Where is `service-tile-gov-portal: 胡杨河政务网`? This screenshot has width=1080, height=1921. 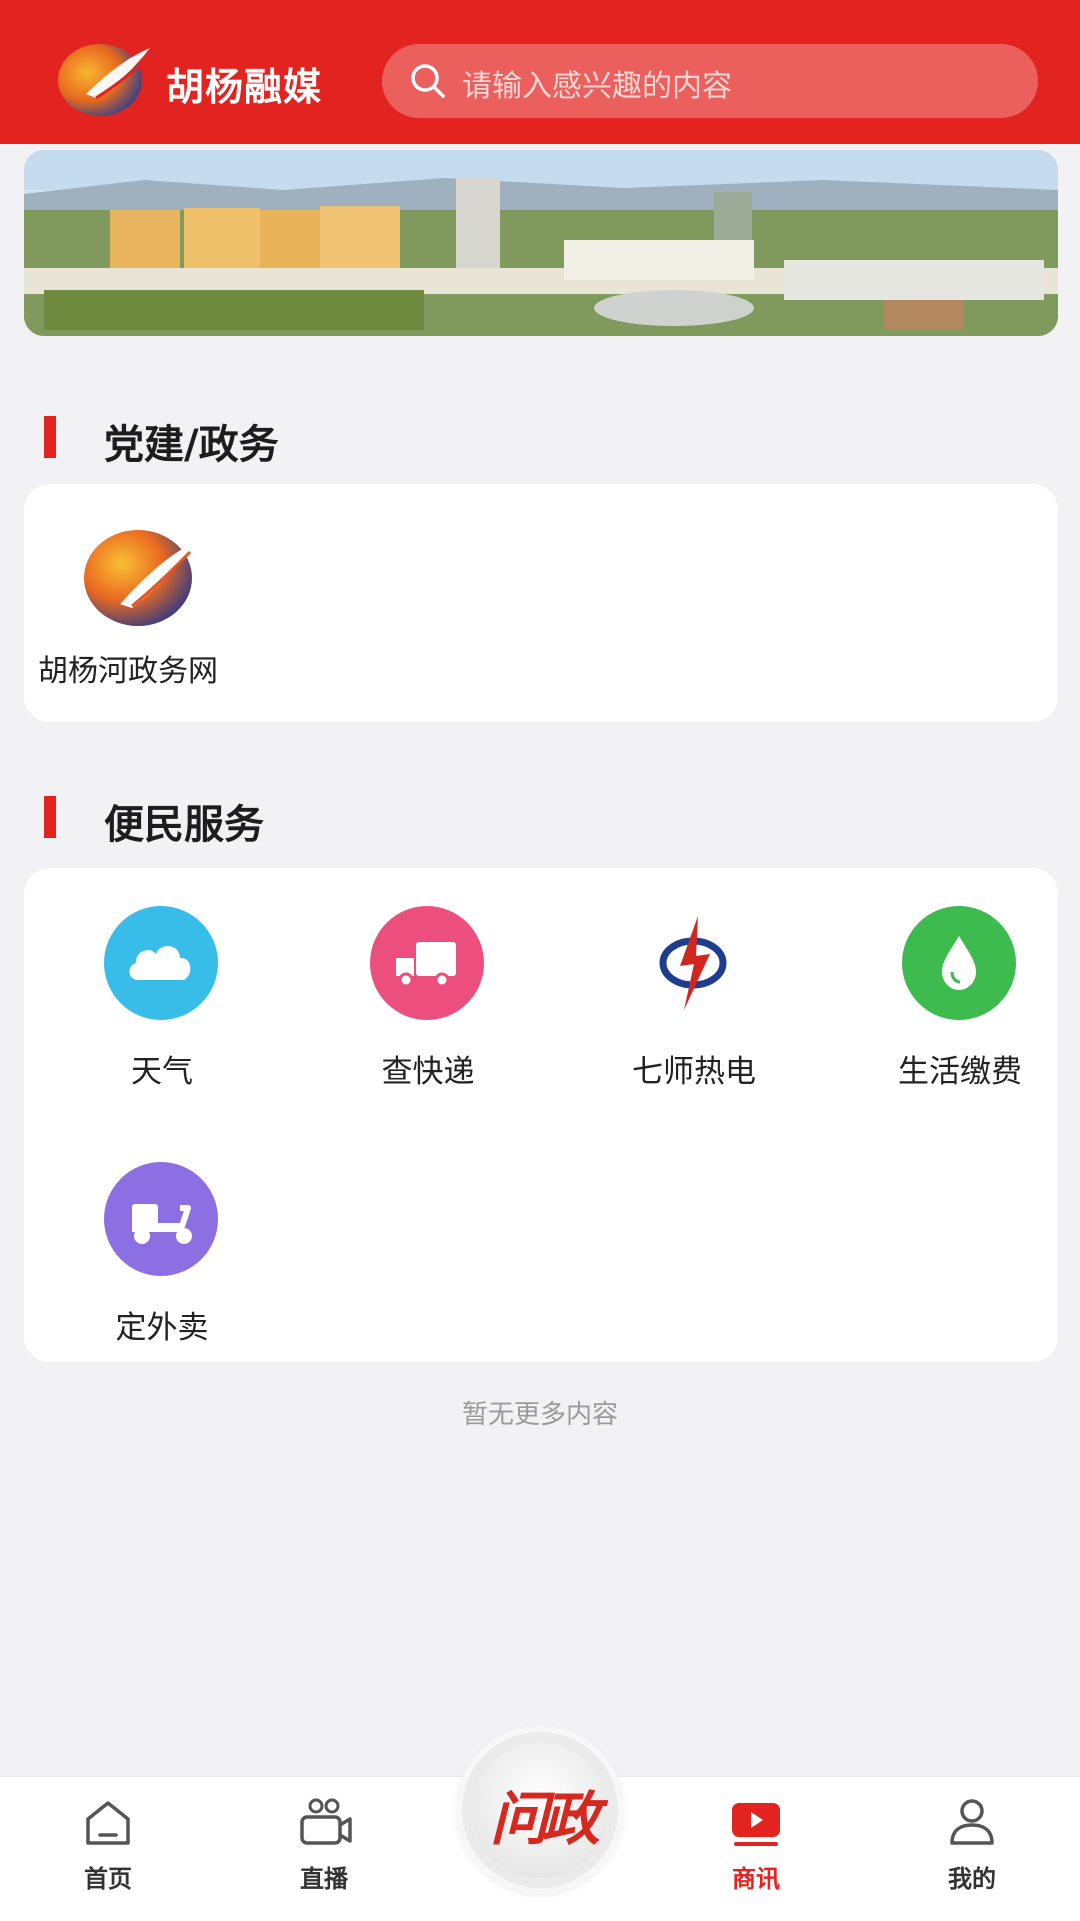
service-tile-gov-portal: 胡杨河政务网 is located at coordinates (162, 609).